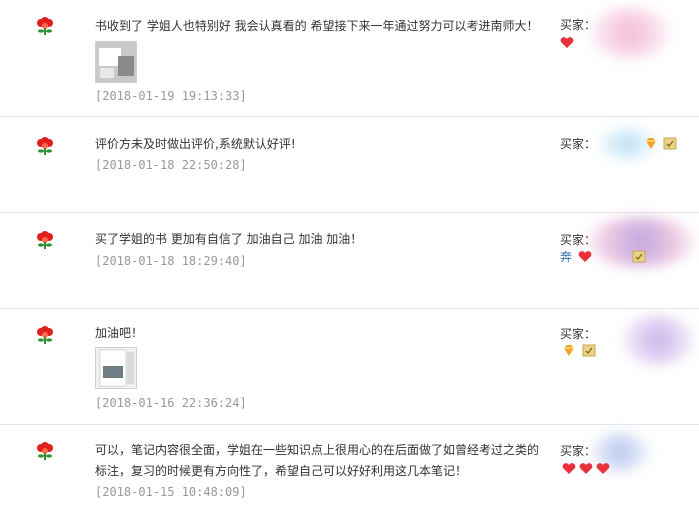 The width and height of the screenshot is (699, 523). Describe the element at coordinates (195, 144) in the screenshot. I see `review-comment: 评价方未及时做出评价,系统默认好评!` at that location.